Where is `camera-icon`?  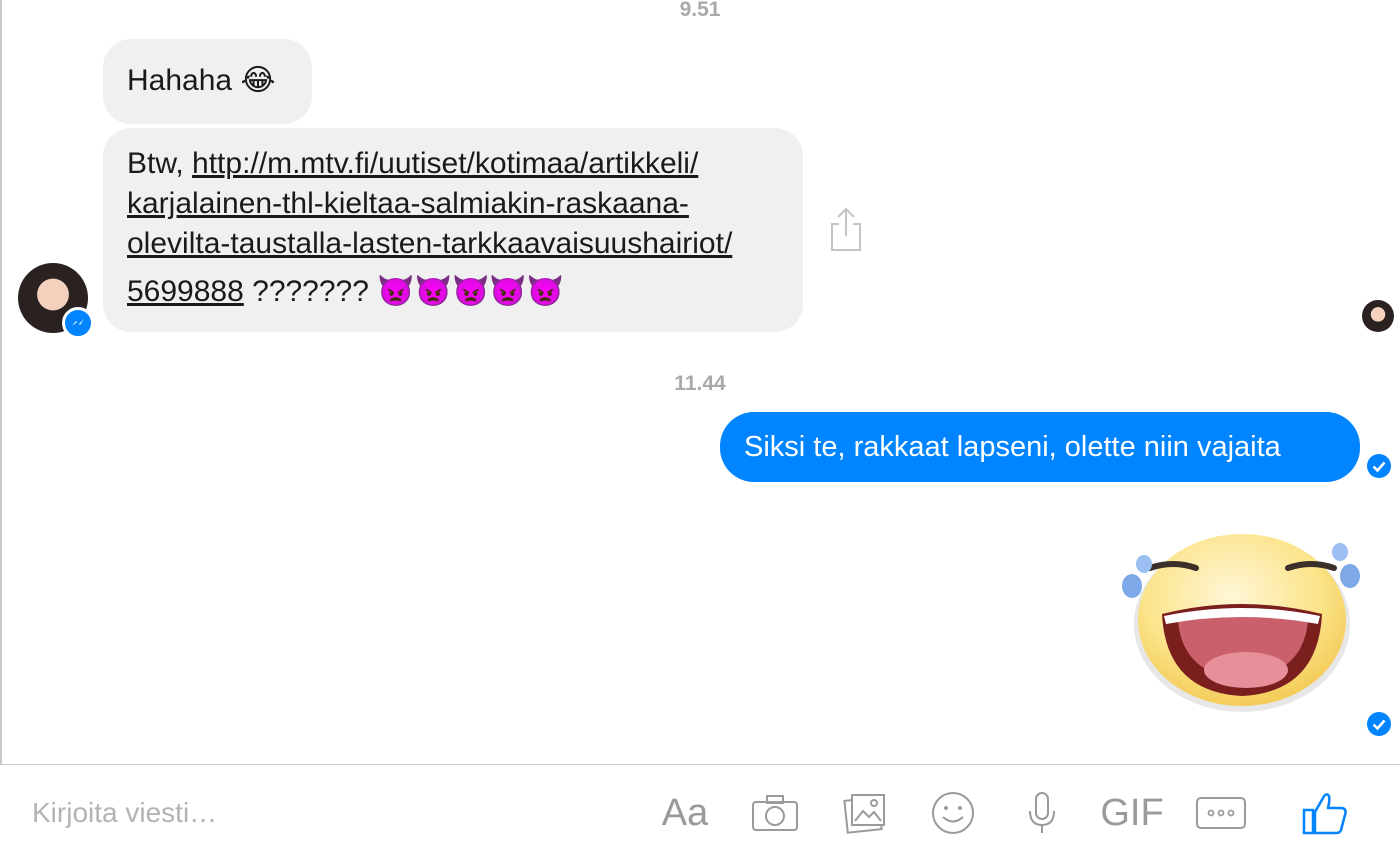
camera-icon is located at coordinates (775, 813).